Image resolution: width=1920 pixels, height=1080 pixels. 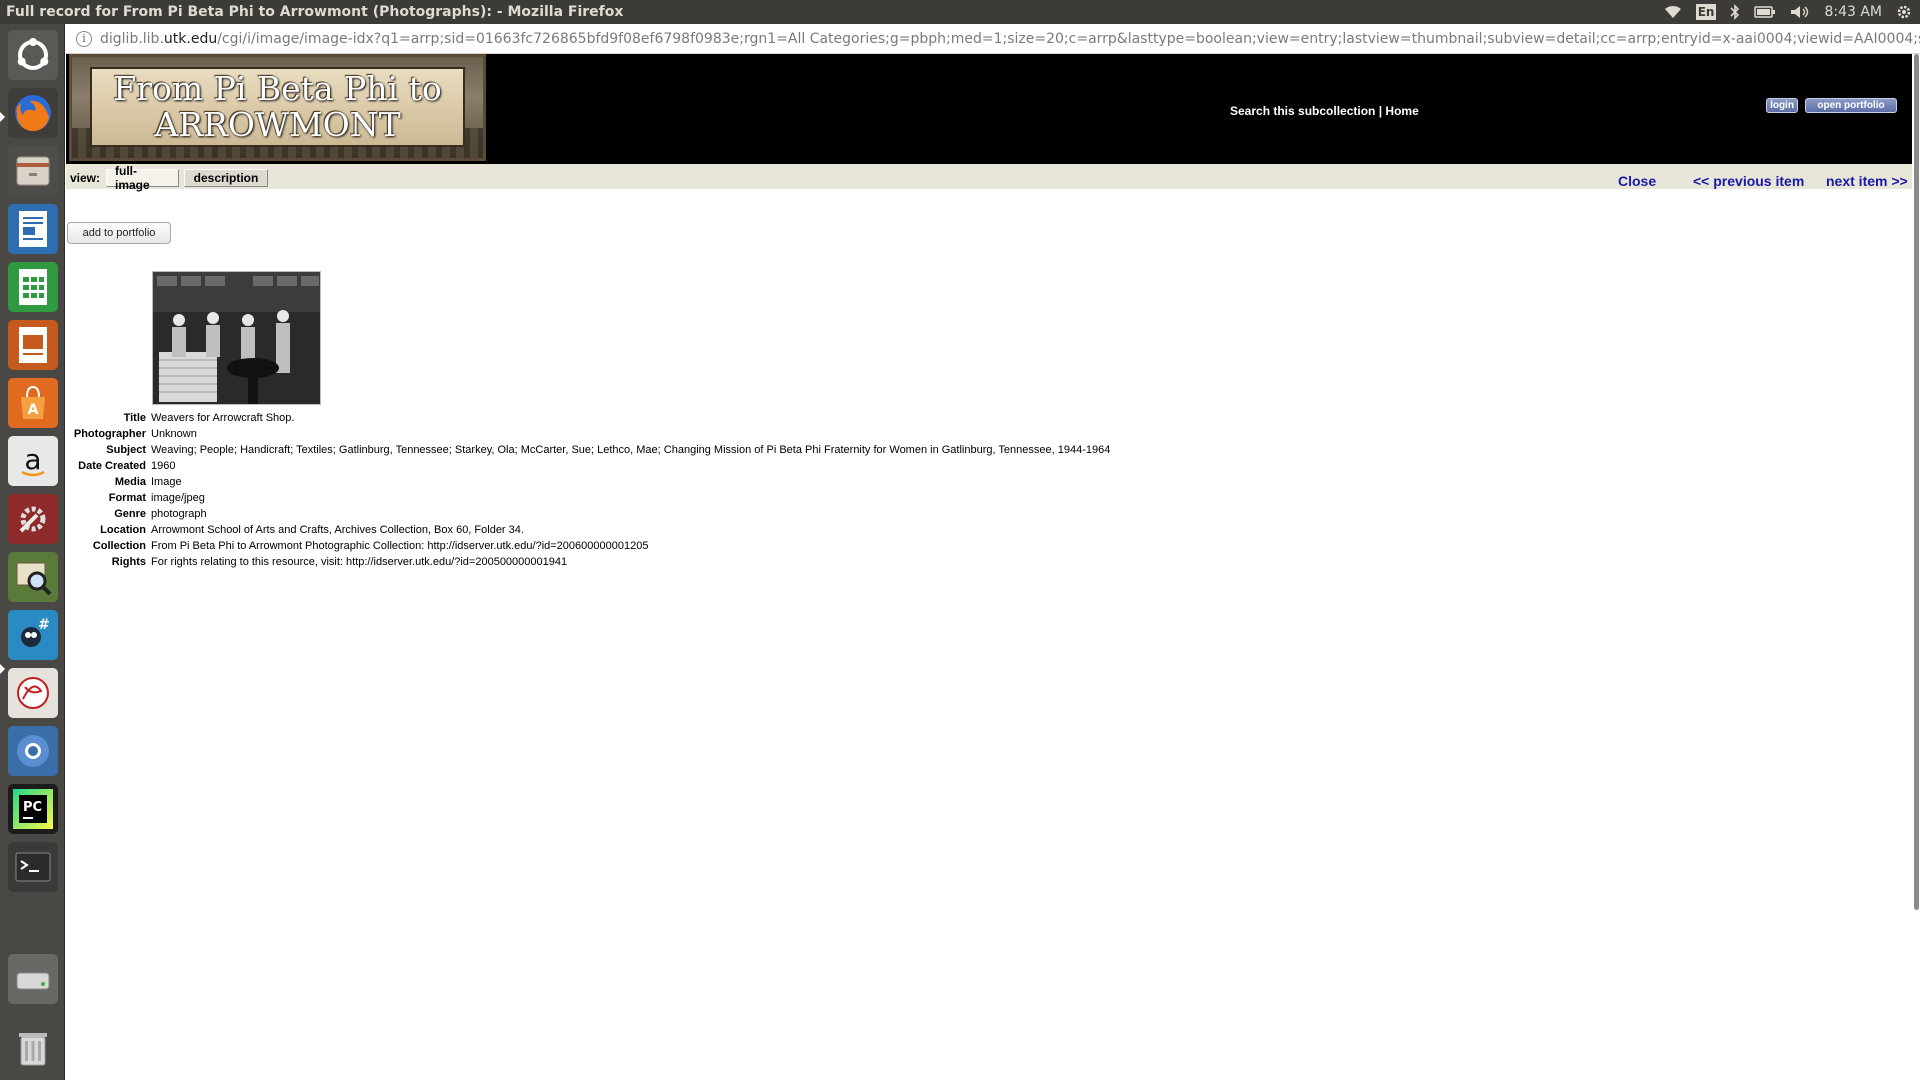 What do you see at coordinates (33, 171) in the screenshot?
I see `files-icon` at bounding box center [33, 171].